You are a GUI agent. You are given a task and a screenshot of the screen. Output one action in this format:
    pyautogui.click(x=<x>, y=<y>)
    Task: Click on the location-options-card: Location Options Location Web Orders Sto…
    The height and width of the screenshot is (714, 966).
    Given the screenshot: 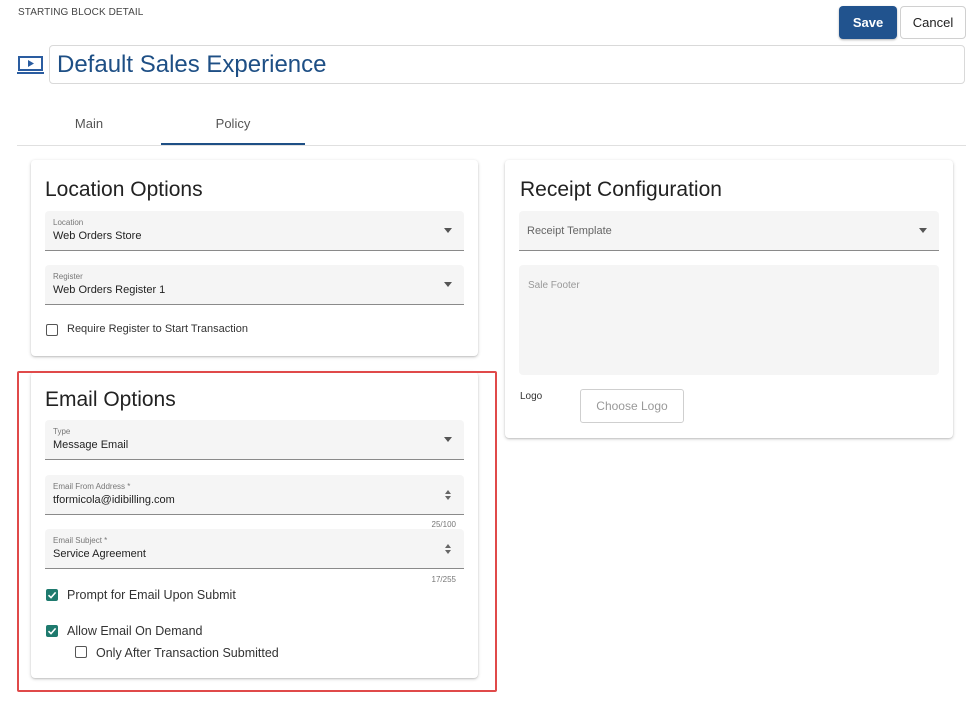 What is the action you would take?
    pyautogui.click(x=254, y=258)
    